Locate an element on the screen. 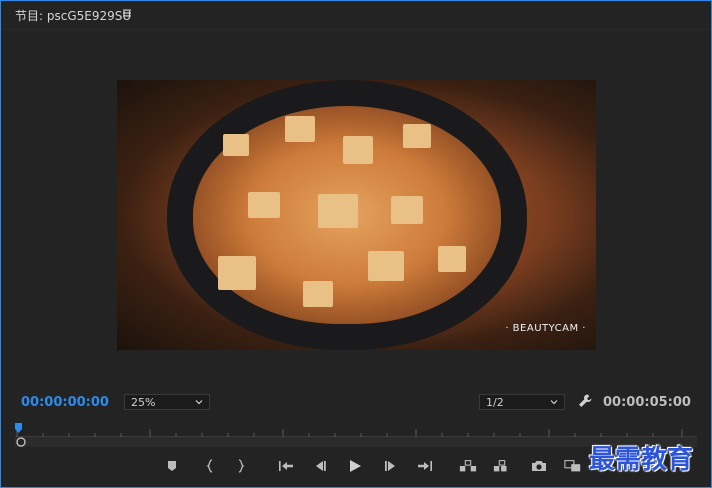 Image resolution: width=712 pixels, height=488 pixels. step-back-icon is located at coordinates (321, 466).